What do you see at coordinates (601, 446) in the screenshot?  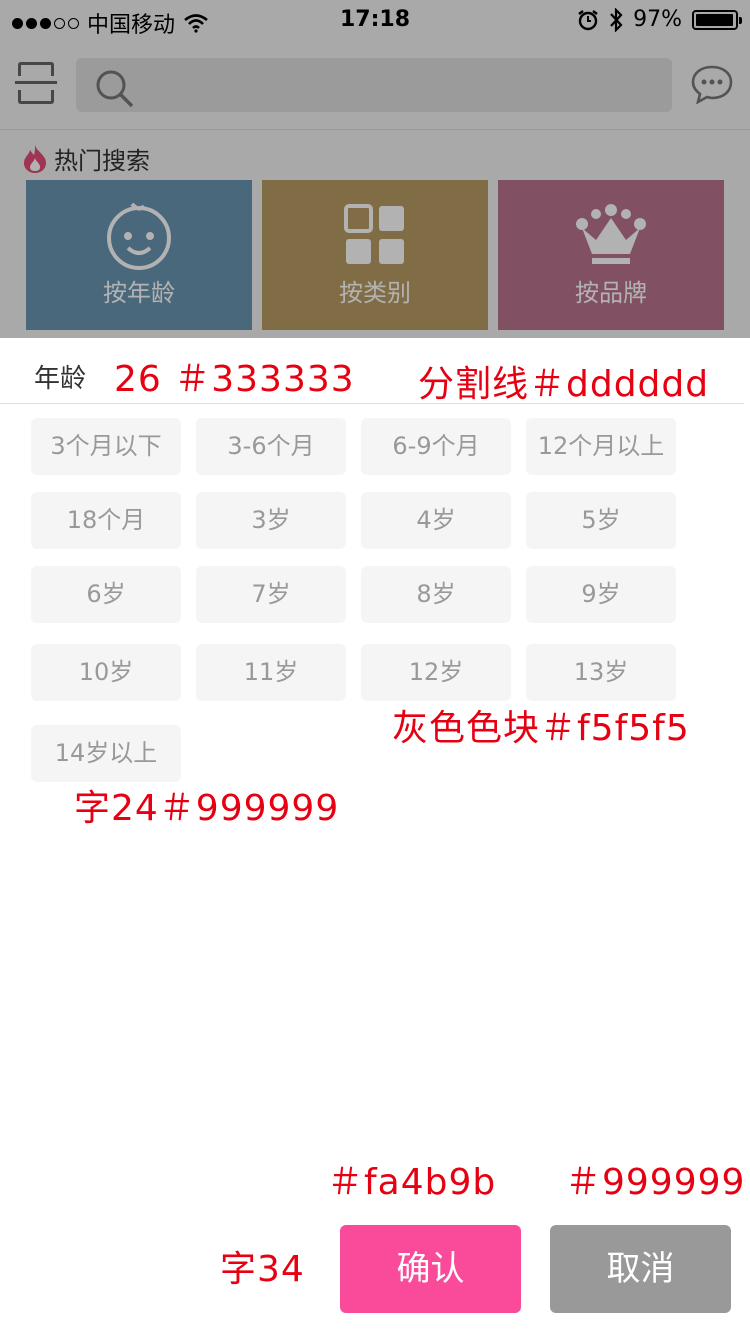 I see `age-option-chip: 12个月以上` at bounding box center [601, 446].